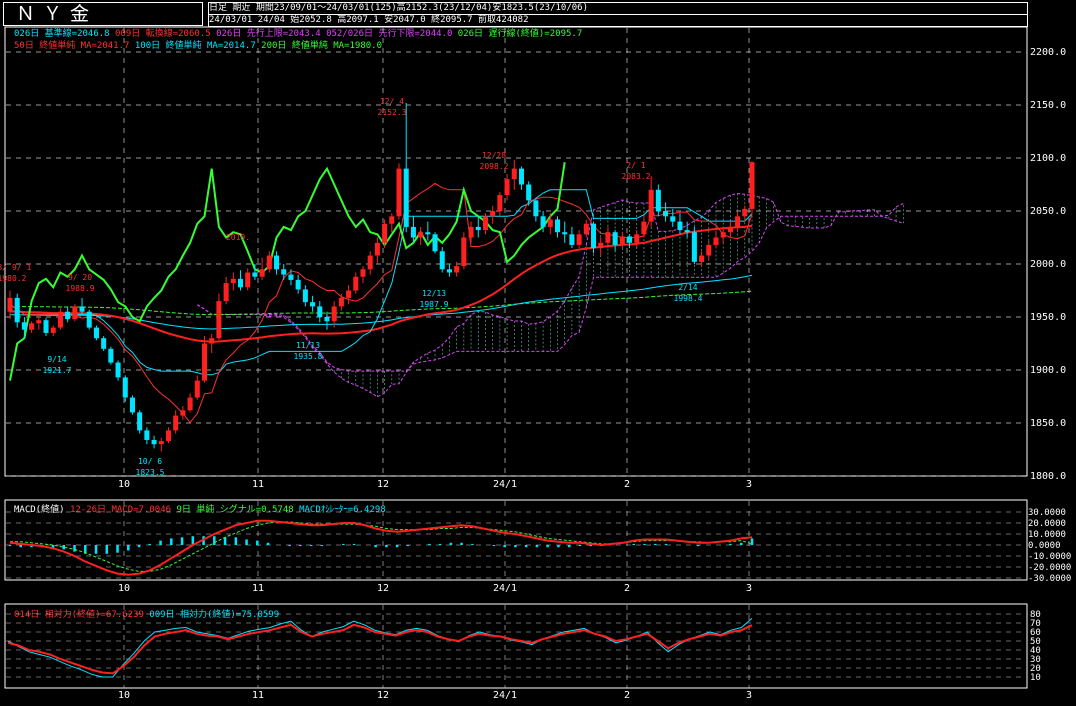 The height and width of the screenshot is (706, 1076). What do you see at coordinates (749, 588) in the screenshot?
I see `macd-x-tick: 3` at bounding box center [749, 588].